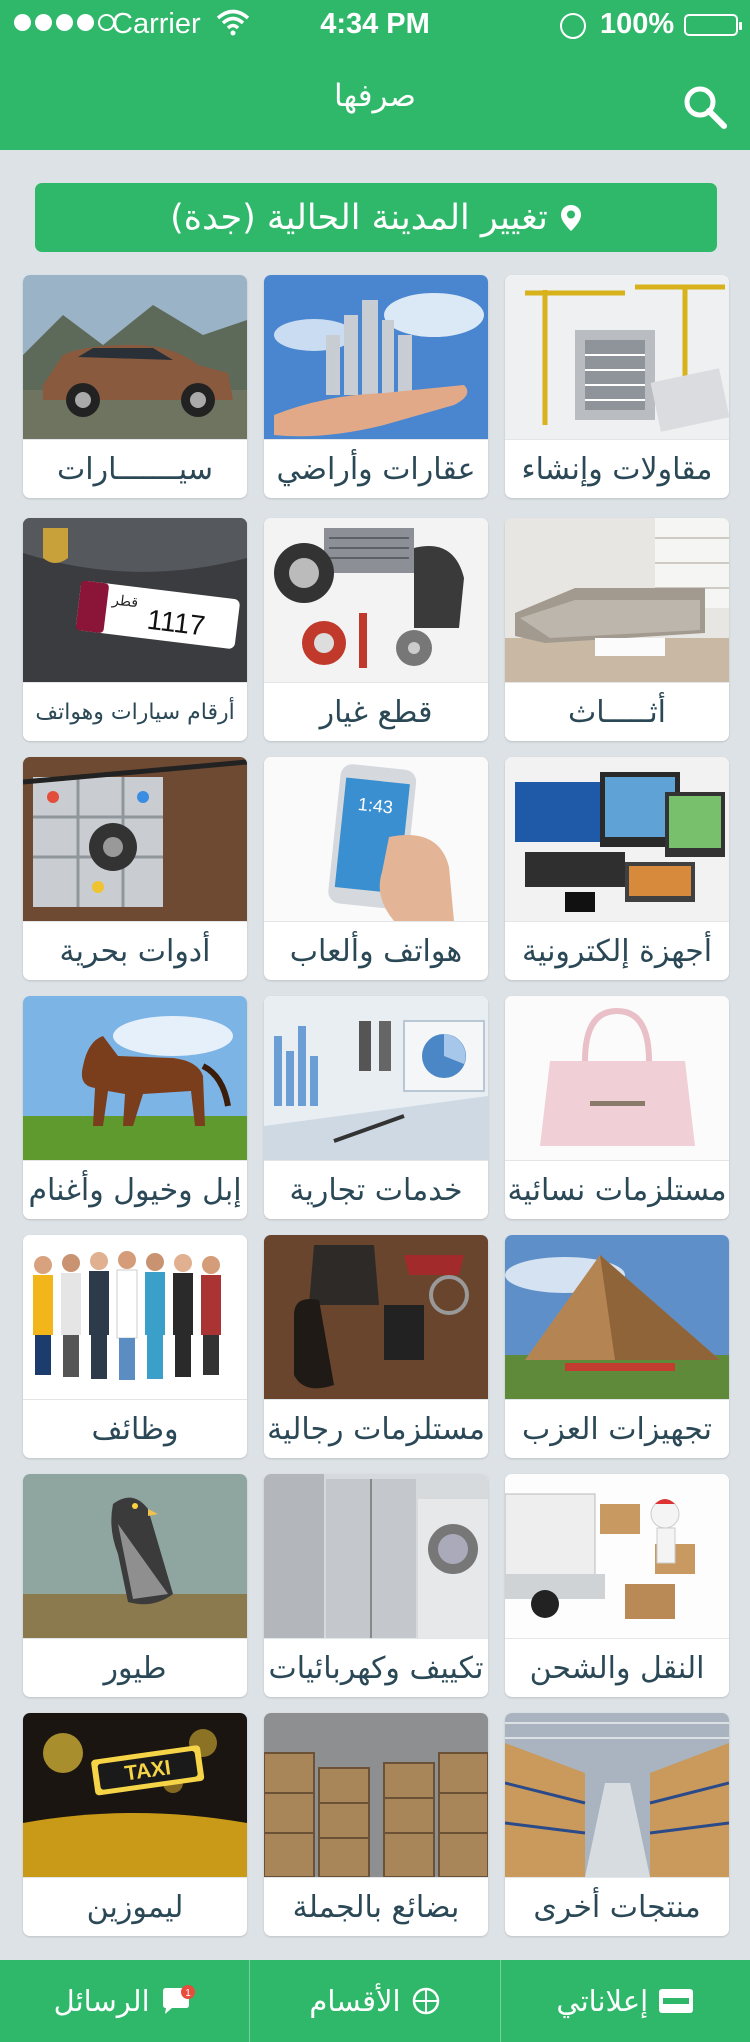 This screenshot has width=750, height=2042. What do you see at coordinates (425, 2001) in the screenshot?
I see `globe-icon` at bounding box center [425, 2001].